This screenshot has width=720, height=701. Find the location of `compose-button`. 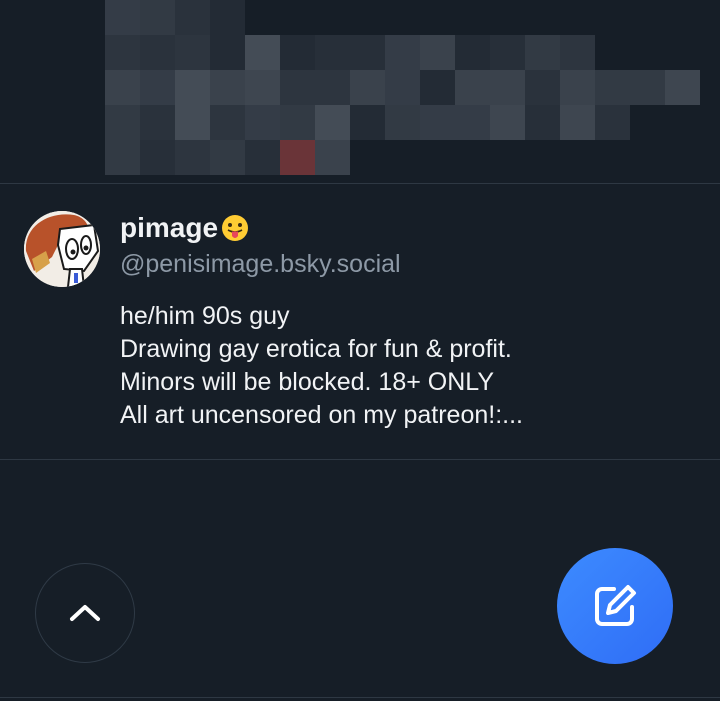

compose-button is located at coordinates (615, 606).